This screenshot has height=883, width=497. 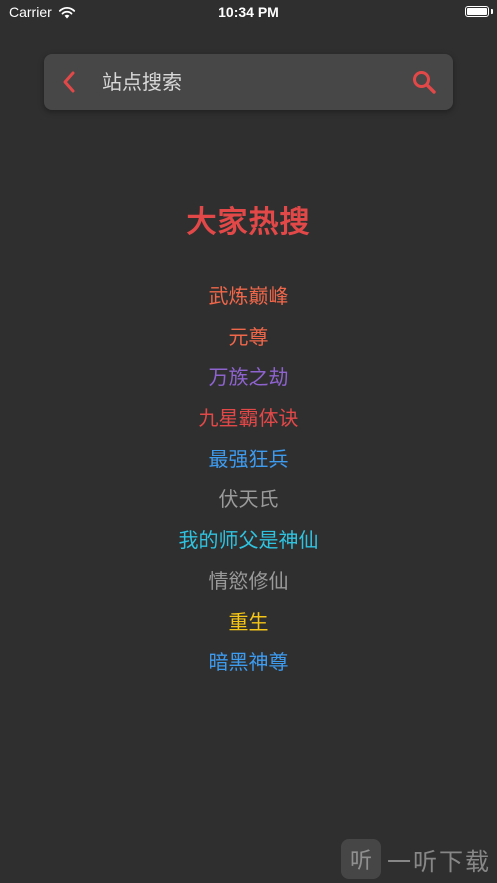 I want to click on search-icon, so click(x=424, y=82).